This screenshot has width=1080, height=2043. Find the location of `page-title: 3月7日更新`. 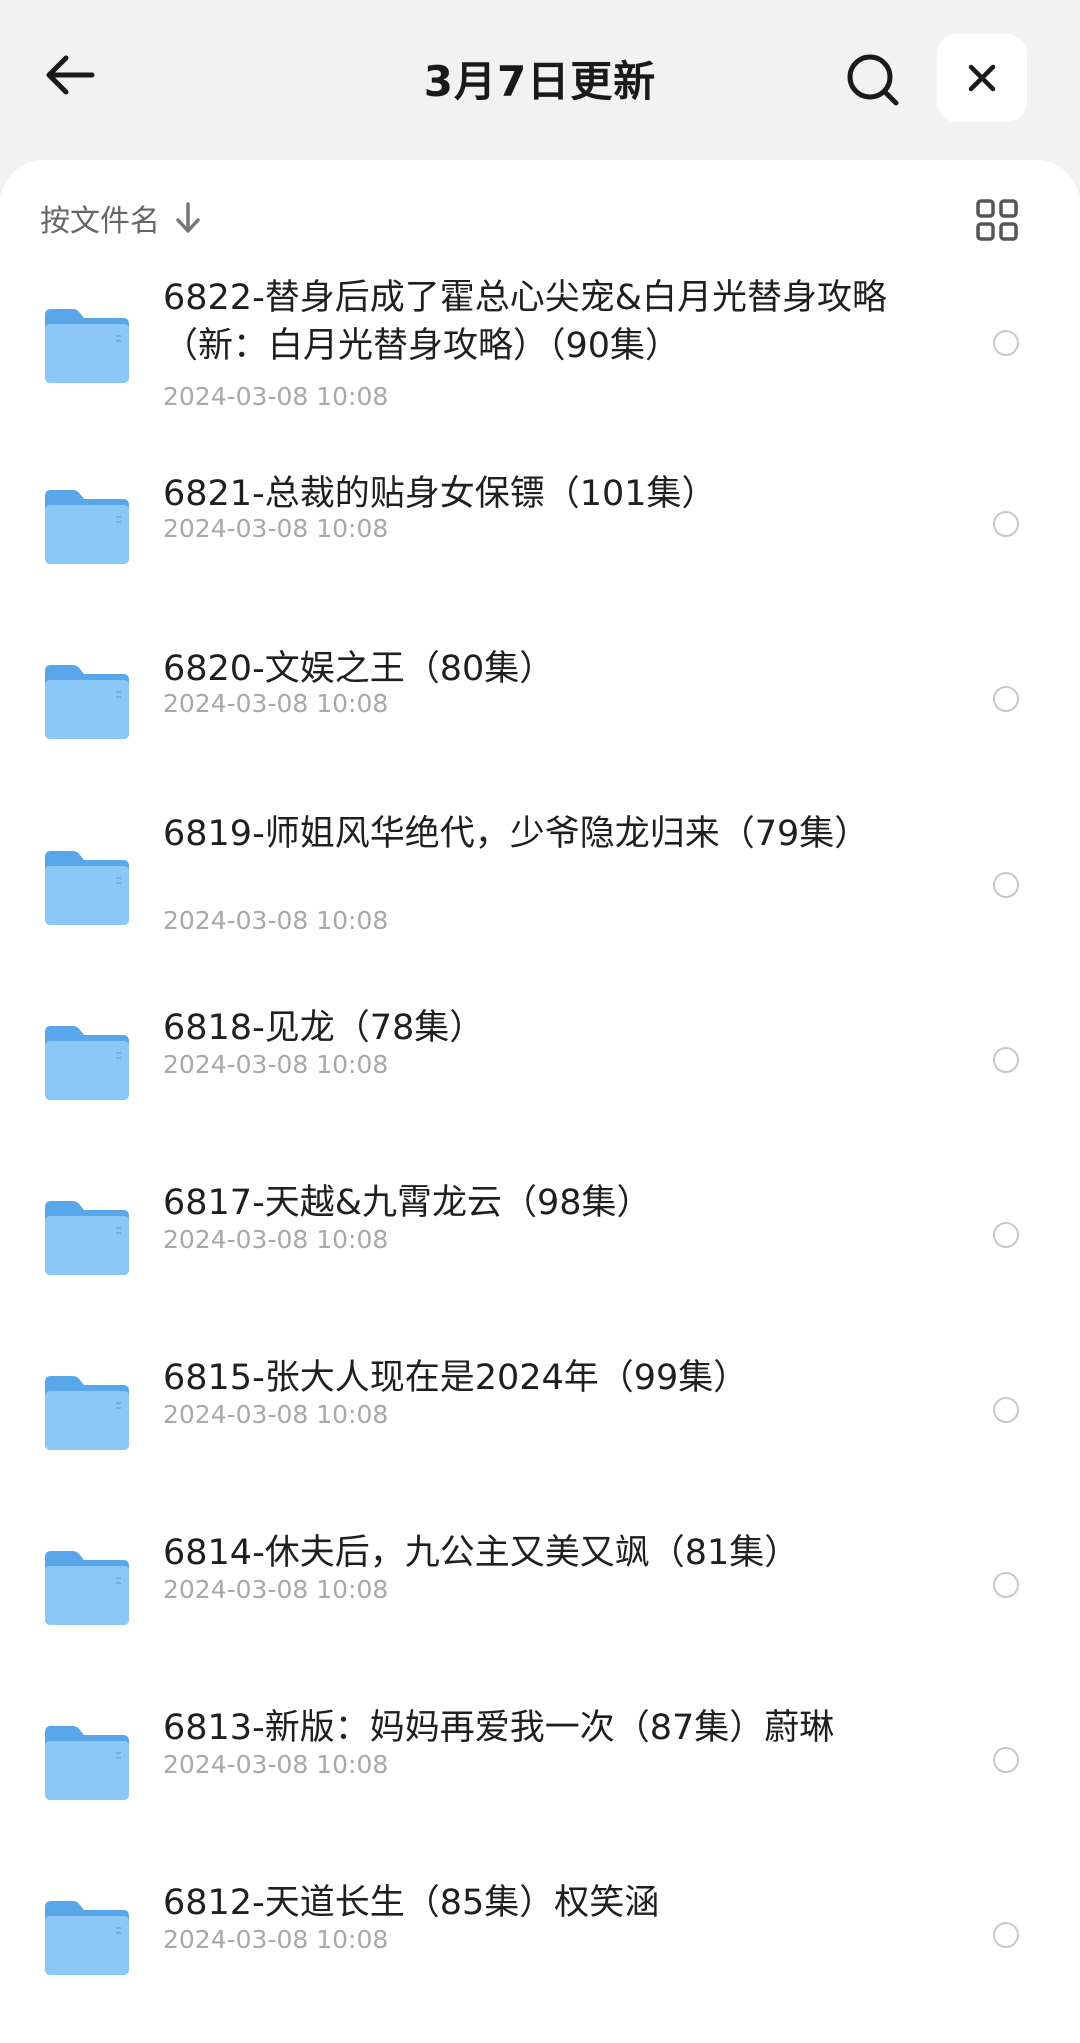

page-title: 3月7日更新 is located at coordinates (540, 81).